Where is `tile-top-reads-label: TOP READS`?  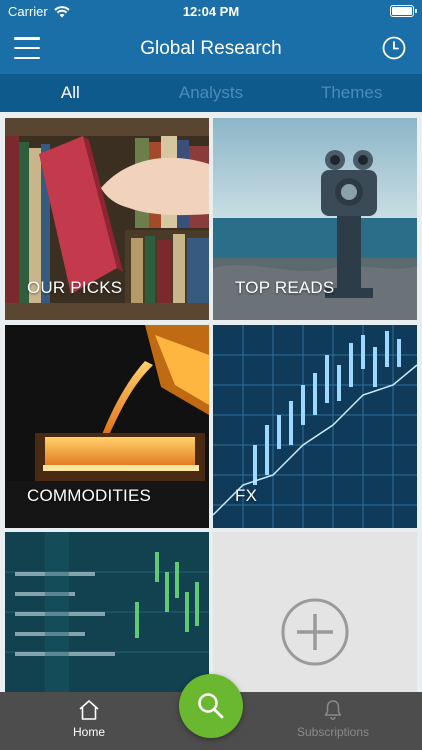
tile-top-reads-label: TOP READS is located at coordinates (285, 287).